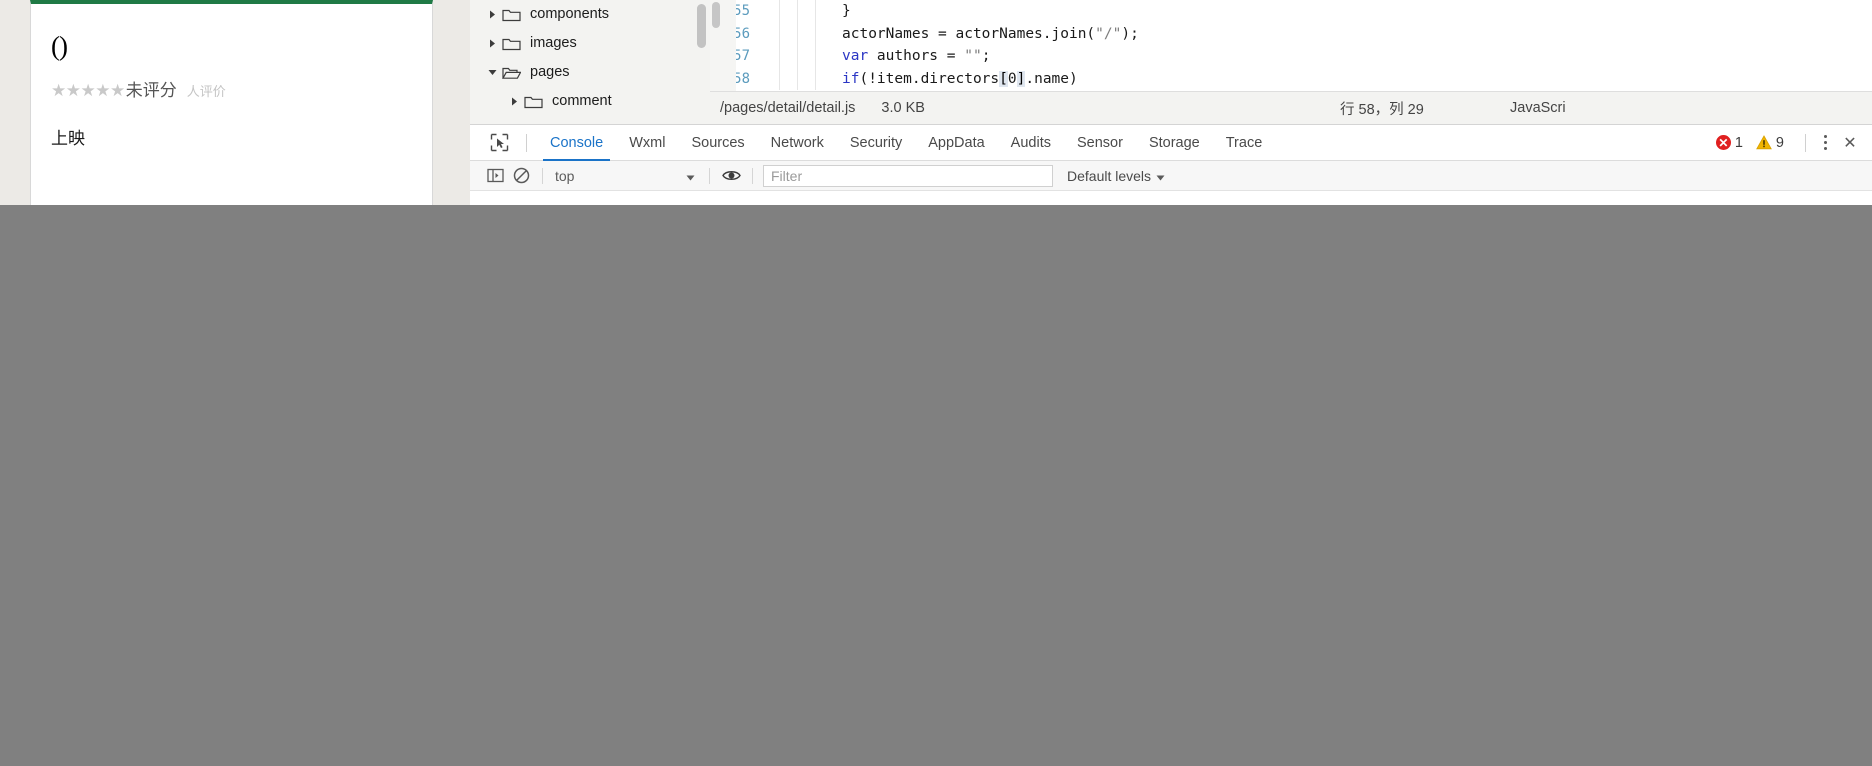 The height and width of the screenshot is (766, 1872). I want to click on code-line: 55 }, so click(1291, 11).